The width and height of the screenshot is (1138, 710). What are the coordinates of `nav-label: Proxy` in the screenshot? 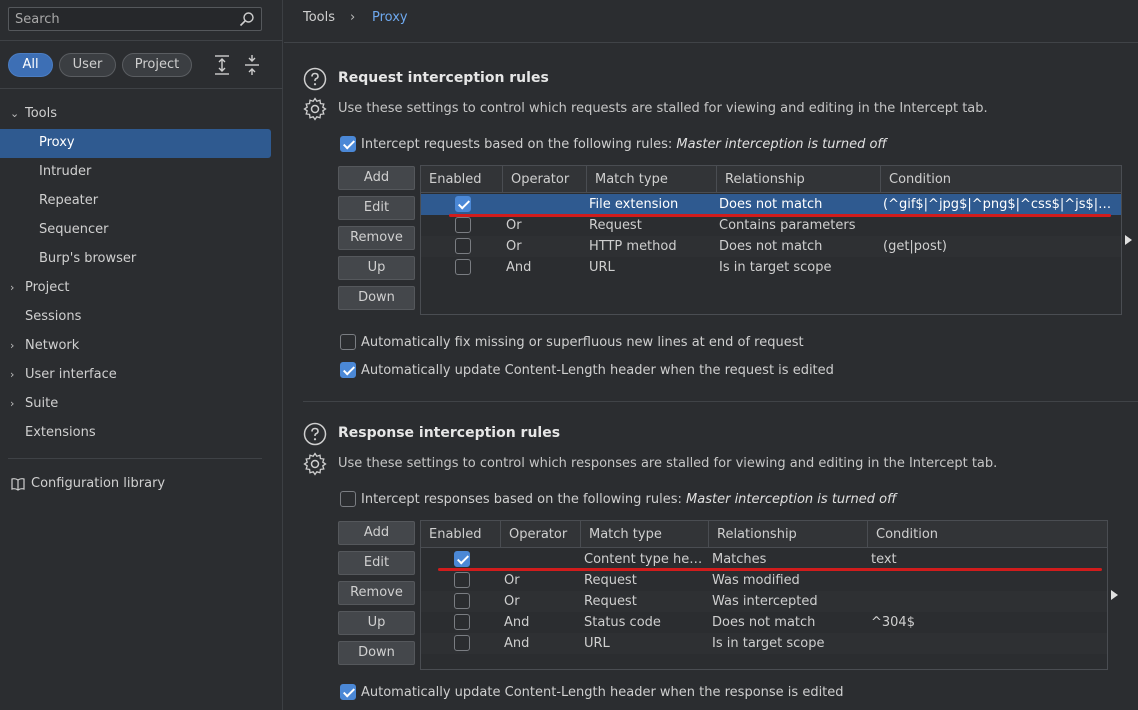 It's located at (57, 142).